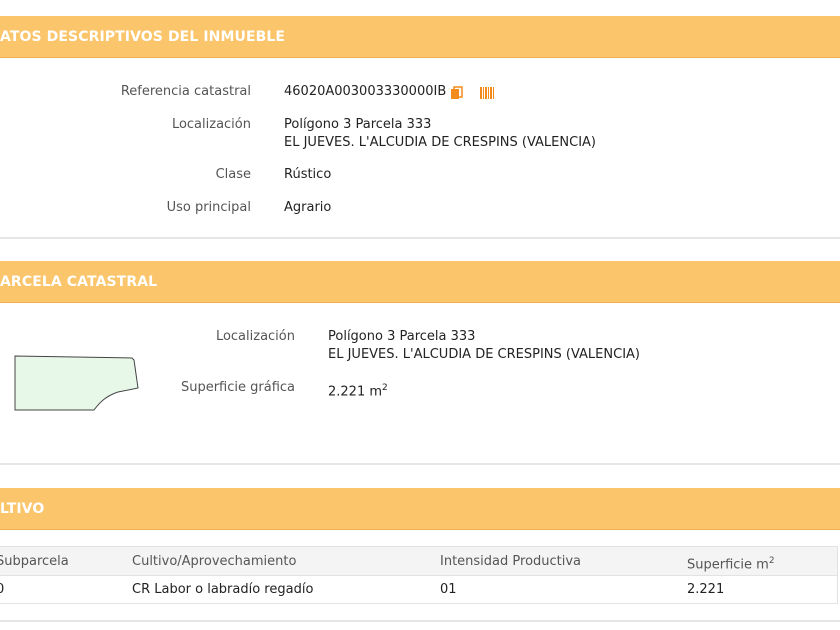 The width and height of the screenshot is (840, 630). Describe the element at coordinates (487, 92) in the screenshot. I see `barcode-icon` at that location.